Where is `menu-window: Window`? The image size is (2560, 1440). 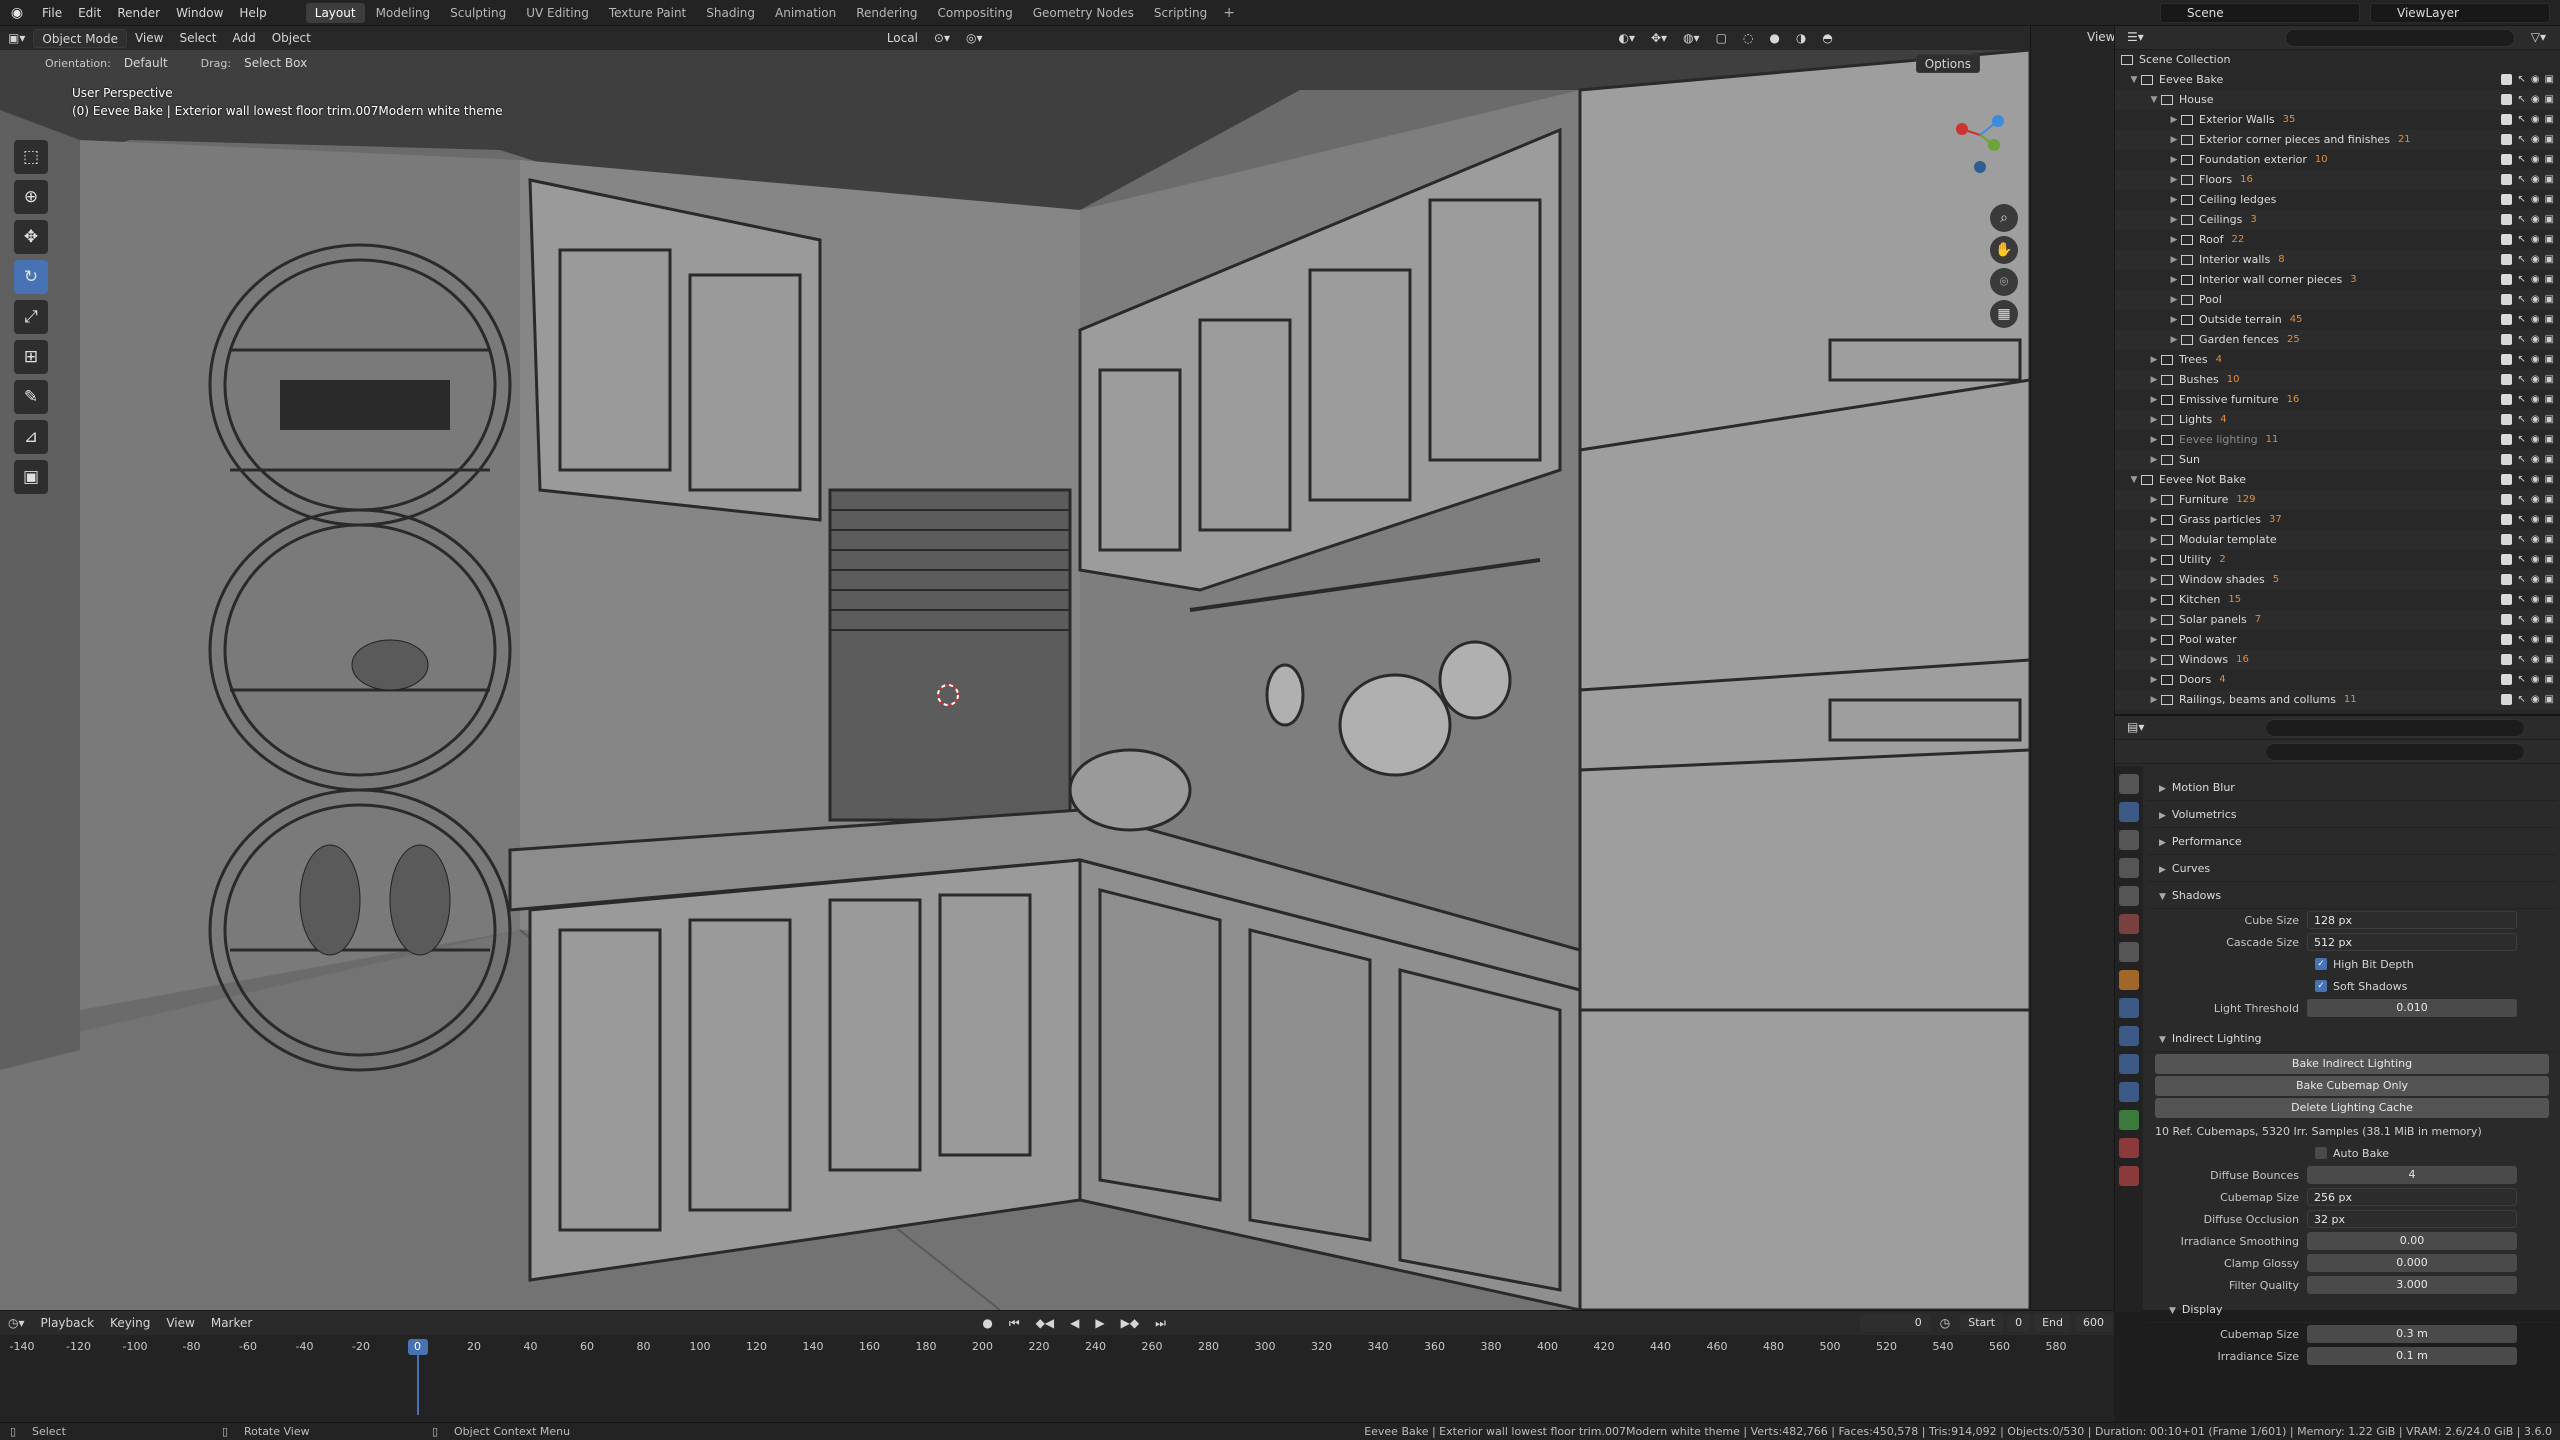 menu-window: Window is located at coordinates (199, 13).